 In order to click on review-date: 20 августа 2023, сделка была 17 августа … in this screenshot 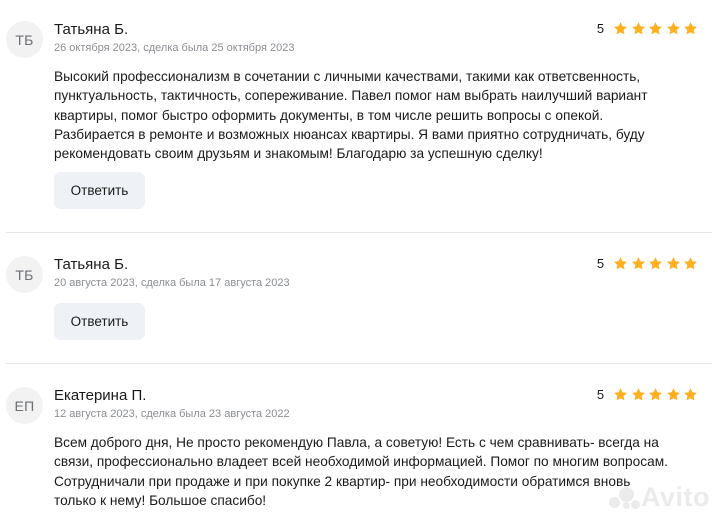, I will do `click(172, 283)`.